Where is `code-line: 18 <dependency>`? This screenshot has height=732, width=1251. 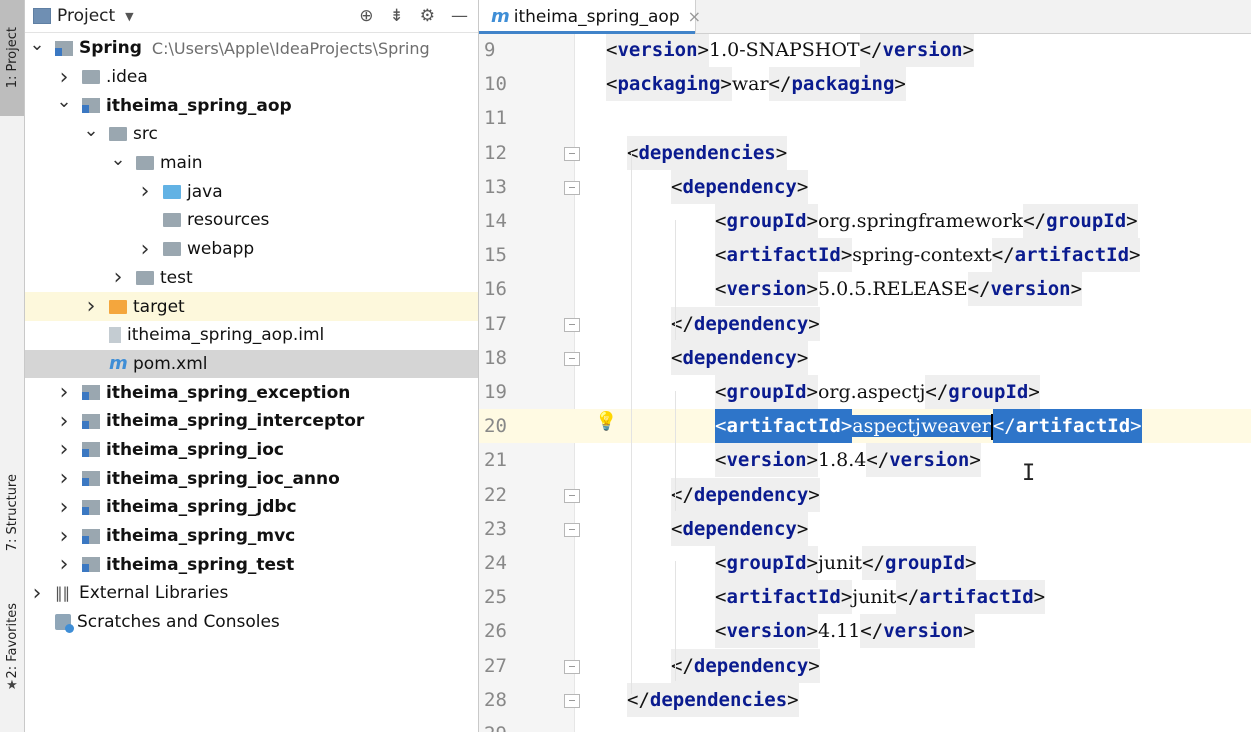 code-line: 18 <dependency> is located at coordinates (865, 357).